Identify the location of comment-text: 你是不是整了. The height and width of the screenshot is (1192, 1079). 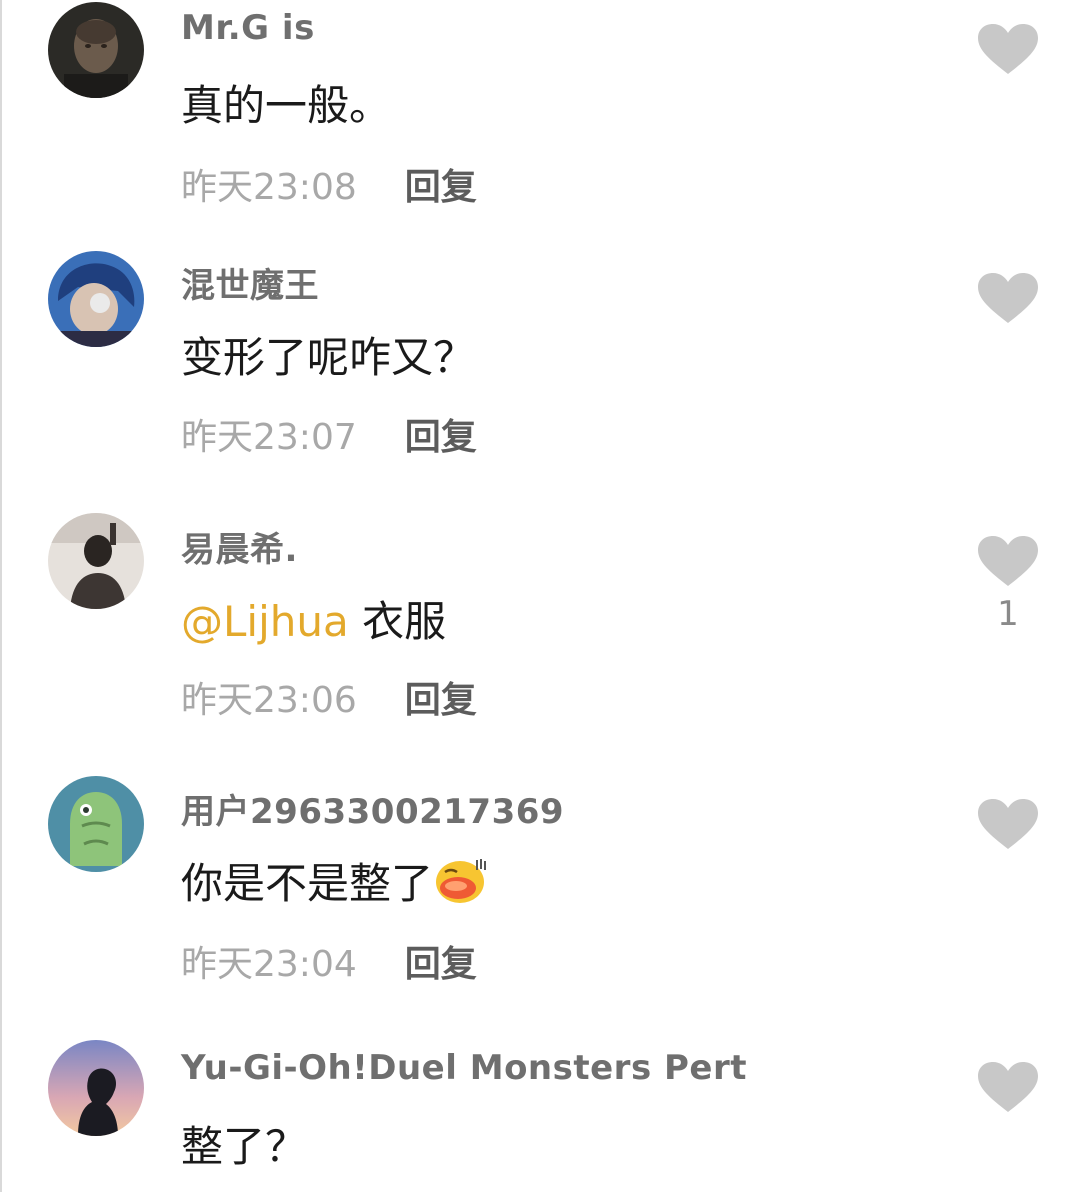
(334, 880).